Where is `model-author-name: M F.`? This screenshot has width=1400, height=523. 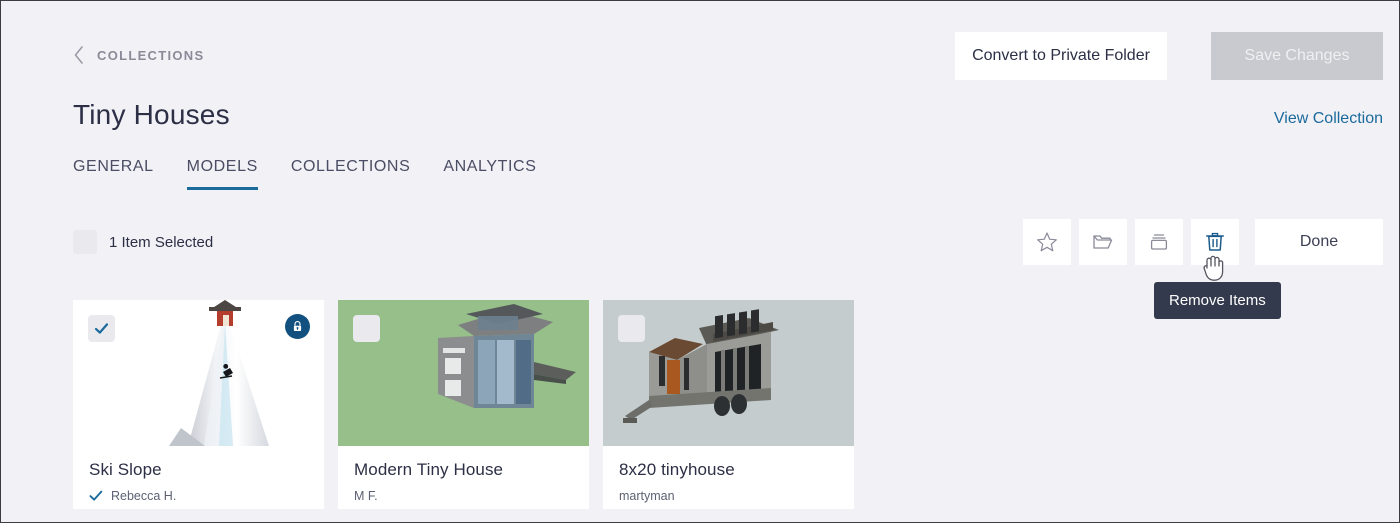
model-author-name: M F. is located at coordinates (366, 496).